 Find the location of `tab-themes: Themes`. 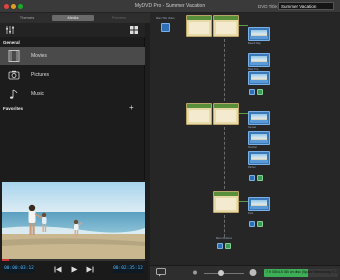

tab-themes: Themes is located at coordinates (27, 18).